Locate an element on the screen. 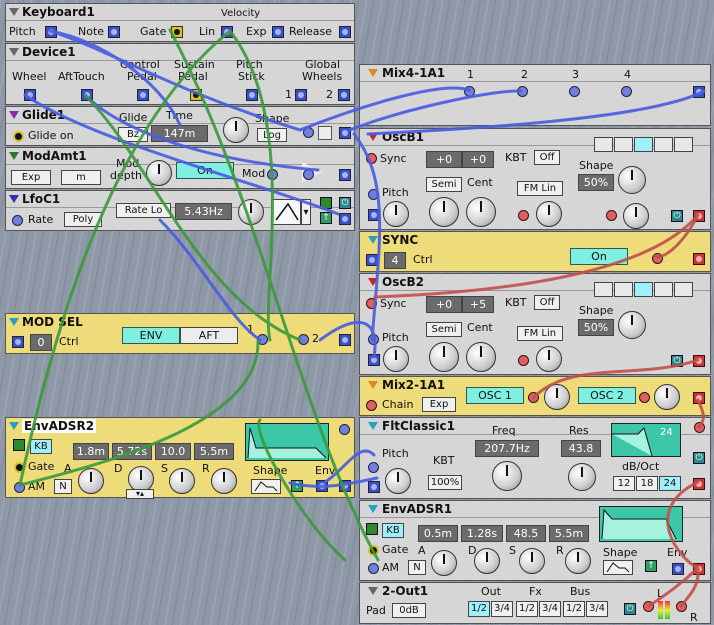  mix4-module: Mix4-1A1 1 2 3 4 is located at coordinates (535, 95).